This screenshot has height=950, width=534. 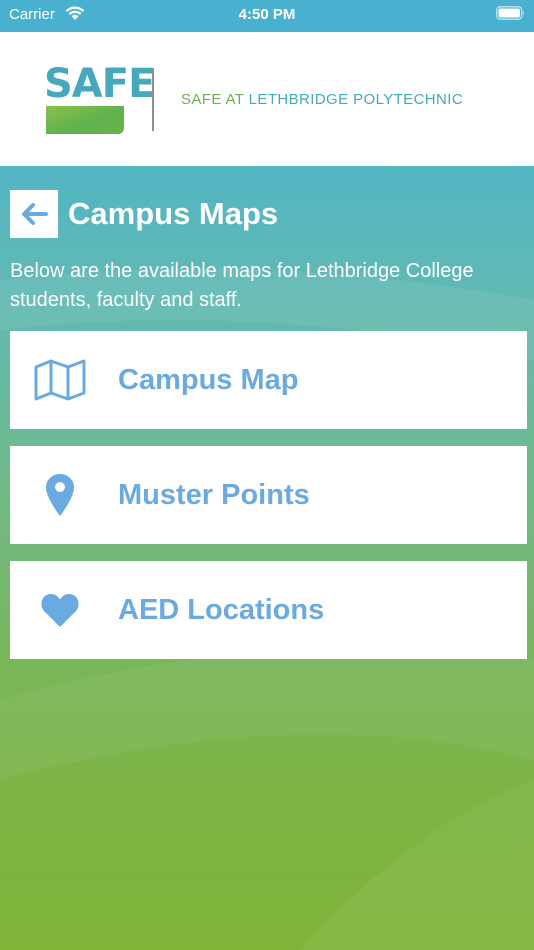 What do you see at coordinates (215, 99) in the screenshot?
I see `tagline-prefix: SAFE AT` at bounding box center [215, 99].